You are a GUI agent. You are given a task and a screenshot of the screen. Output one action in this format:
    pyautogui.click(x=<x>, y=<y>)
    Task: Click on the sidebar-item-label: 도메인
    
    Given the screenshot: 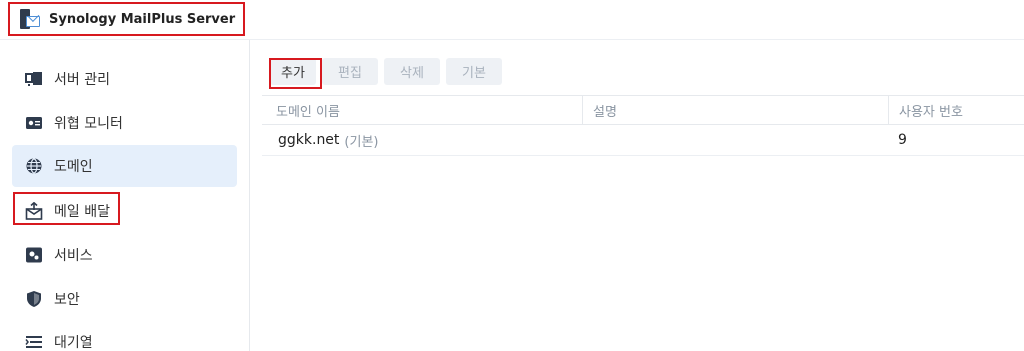 What is the action you would take?
    pyautogui.click(x=73, y=167)
    